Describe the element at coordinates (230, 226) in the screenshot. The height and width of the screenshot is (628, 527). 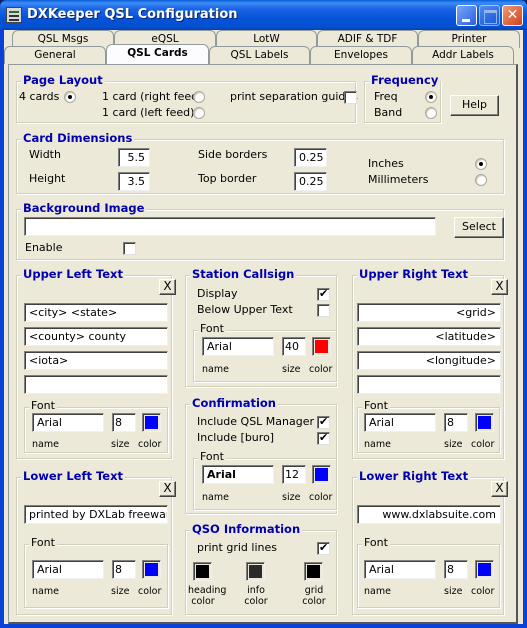
I see `background-image-path-input` at that location.